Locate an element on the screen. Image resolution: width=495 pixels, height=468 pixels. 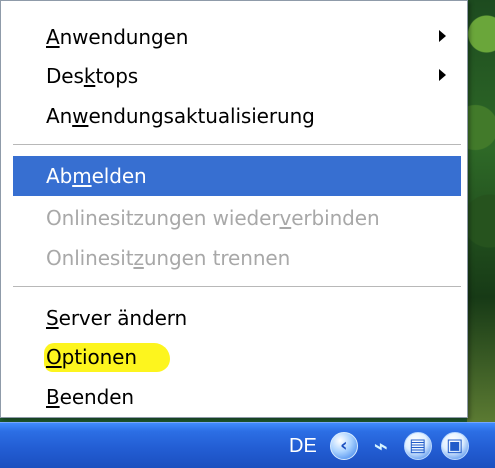
chevron-left-icon: ‹ is located at coordinates (343, 446).